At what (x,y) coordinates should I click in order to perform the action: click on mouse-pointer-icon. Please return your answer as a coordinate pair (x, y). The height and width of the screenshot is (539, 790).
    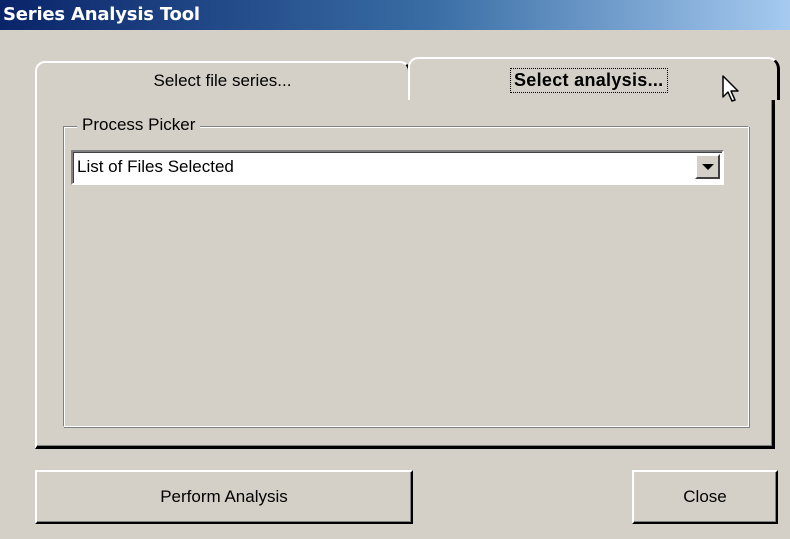
    Looking at the image, I should click on (730, 88).